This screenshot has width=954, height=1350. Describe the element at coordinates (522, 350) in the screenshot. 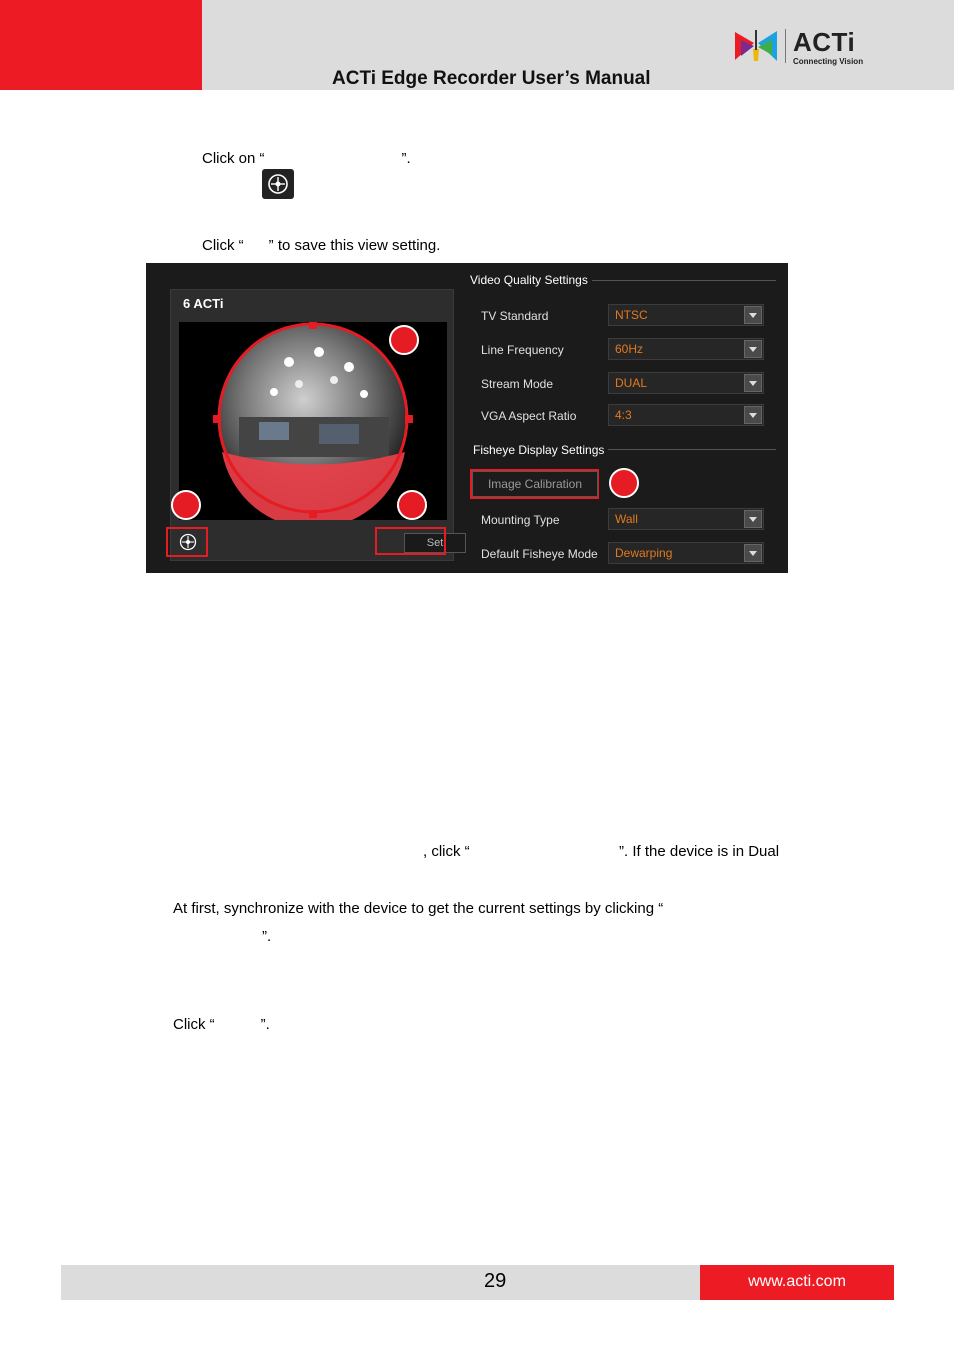

I see `line-frequency-label: Line Frequency` at that location.